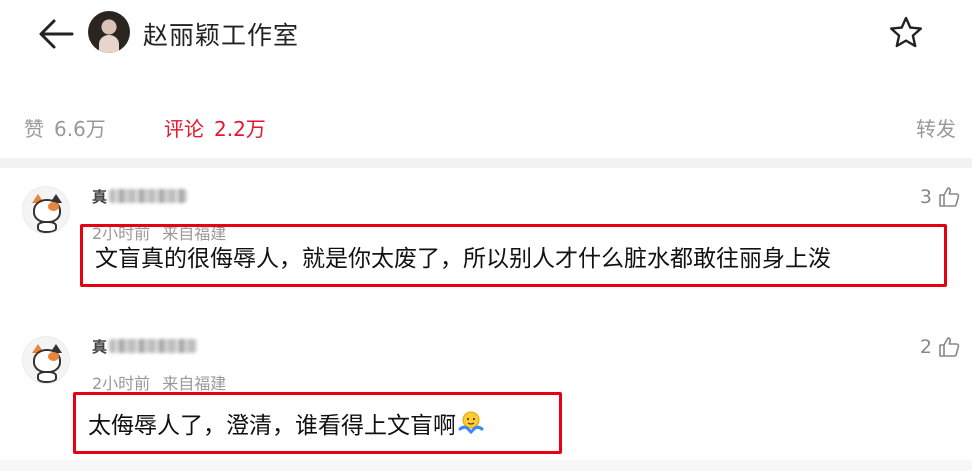 This screenshot has height=471, width=972. I want to click on comment-text-highlight: 太侮辱人了，澄清，谁看得上文盲啊, so click(317, 423).